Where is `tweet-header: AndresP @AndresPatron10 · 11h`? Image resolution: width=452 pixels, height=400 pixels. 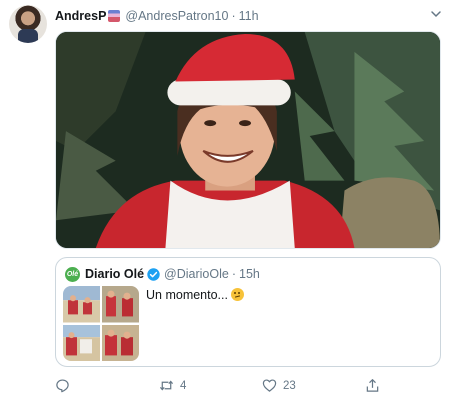
tweet-header: AndresP @AndresPatron10 · 11h is located at coordinates (157, 16).